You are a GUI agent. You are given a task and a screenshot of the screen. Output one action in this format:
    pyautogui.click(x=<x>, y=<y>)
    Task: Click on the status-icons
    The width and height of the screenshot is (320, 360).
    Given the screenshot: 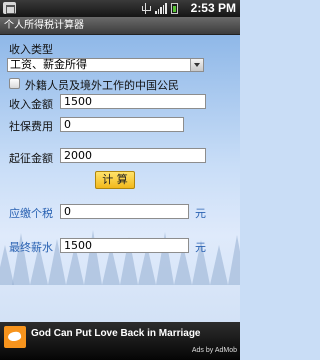 What is the action you would take?
    pyautogui.click(x=159, y=8)
    